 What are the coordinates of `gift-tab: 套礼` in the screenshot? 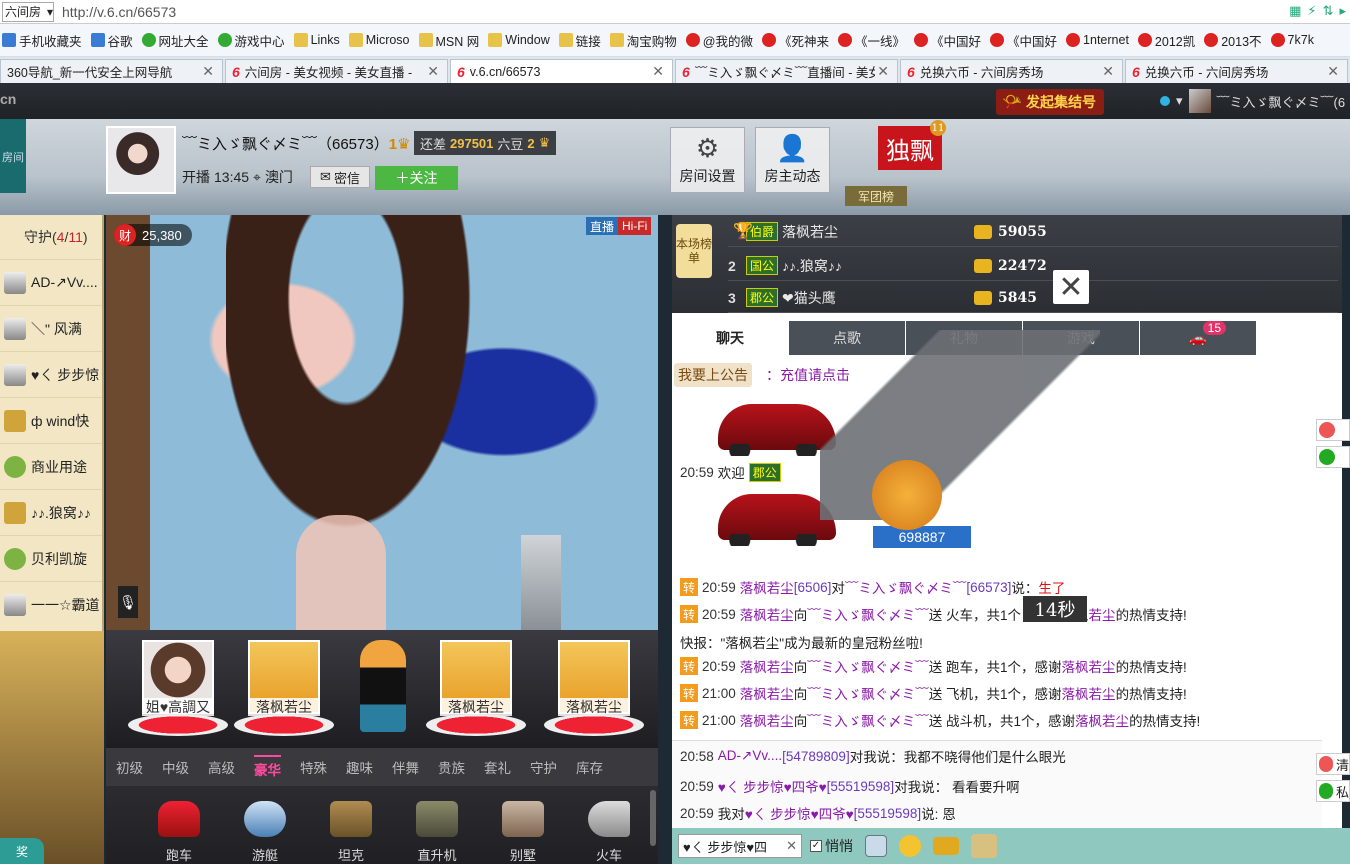 It's located at (497, 767).